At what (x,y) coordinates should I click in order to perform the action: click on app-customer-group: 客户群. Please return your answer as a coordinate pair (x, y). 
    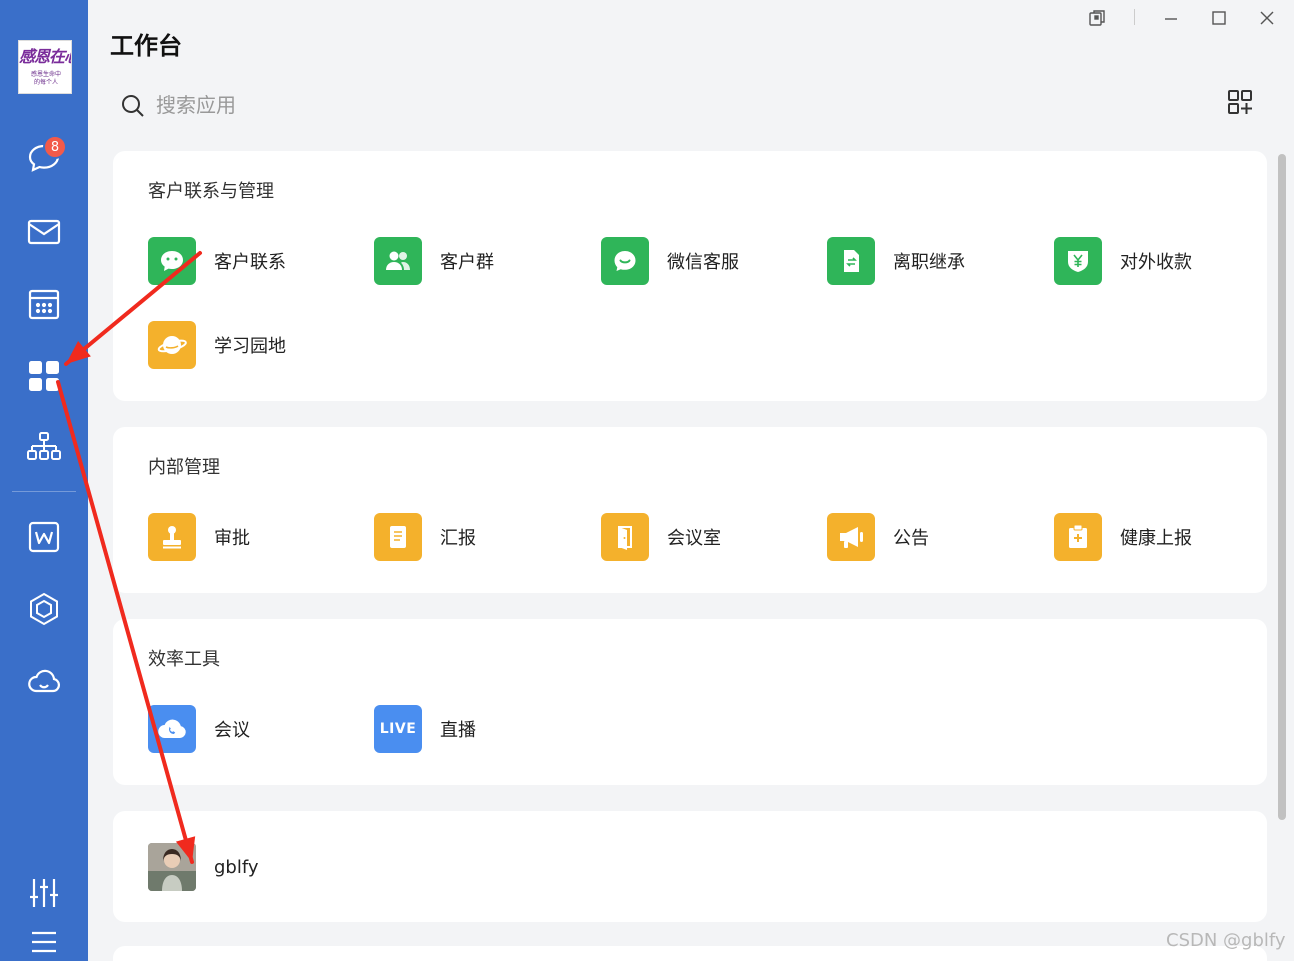
    Looking at the image, I should click on (434, 261).